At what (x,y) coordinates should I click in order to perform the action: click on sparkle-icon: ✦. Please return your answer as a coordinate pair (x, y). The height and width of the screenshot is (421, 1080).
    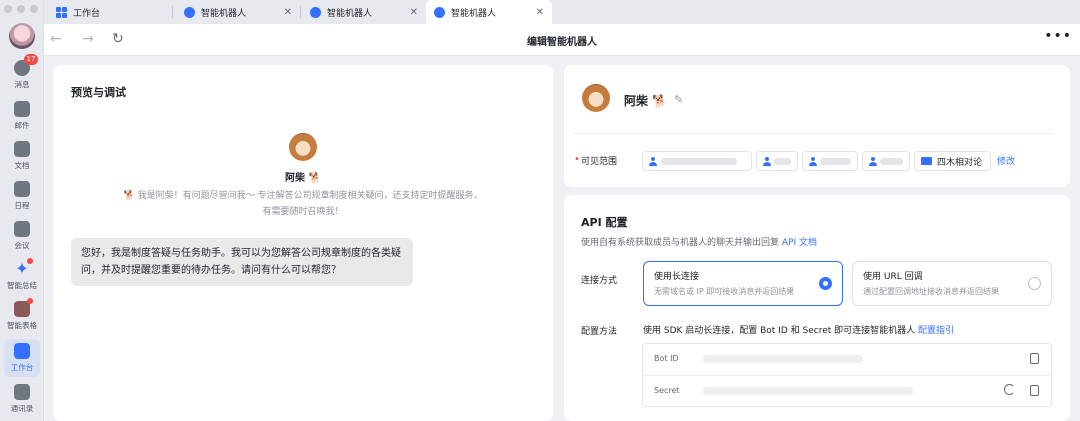
    Looking at the image, I should click on (23, 267).